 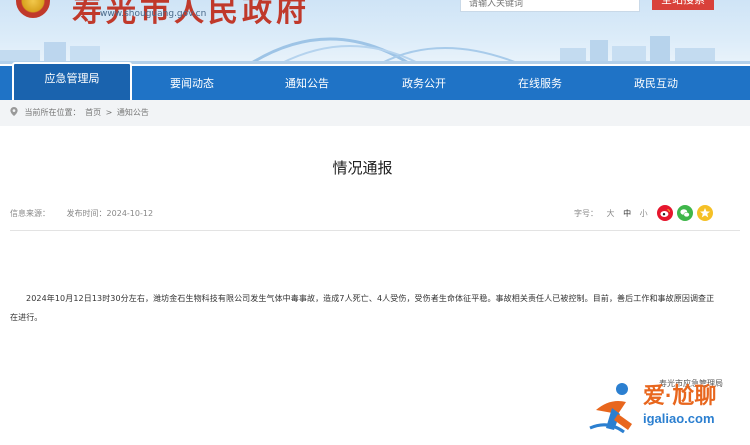 I want to click on site-url: www.shouguang.gov.cn, so click(x=153, y=14).